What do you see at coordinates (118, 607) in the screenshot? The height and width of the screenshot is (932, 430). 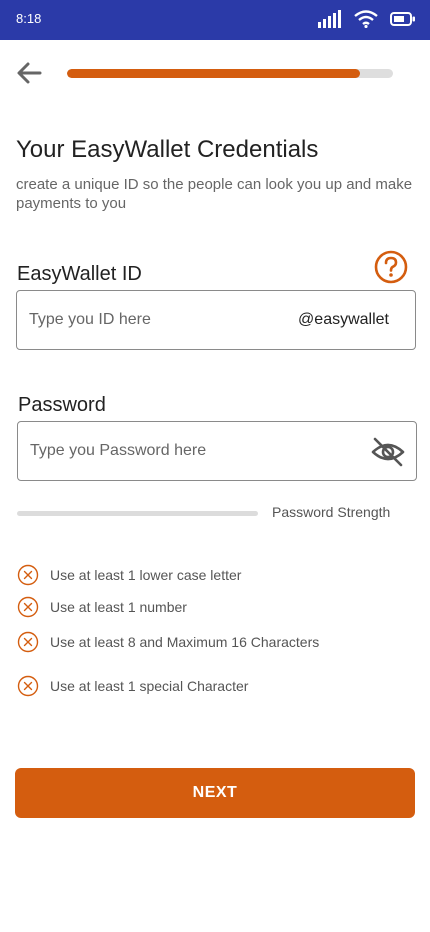 I see `rule-text: Use at least 1 number` at bounding box center [118, 607].